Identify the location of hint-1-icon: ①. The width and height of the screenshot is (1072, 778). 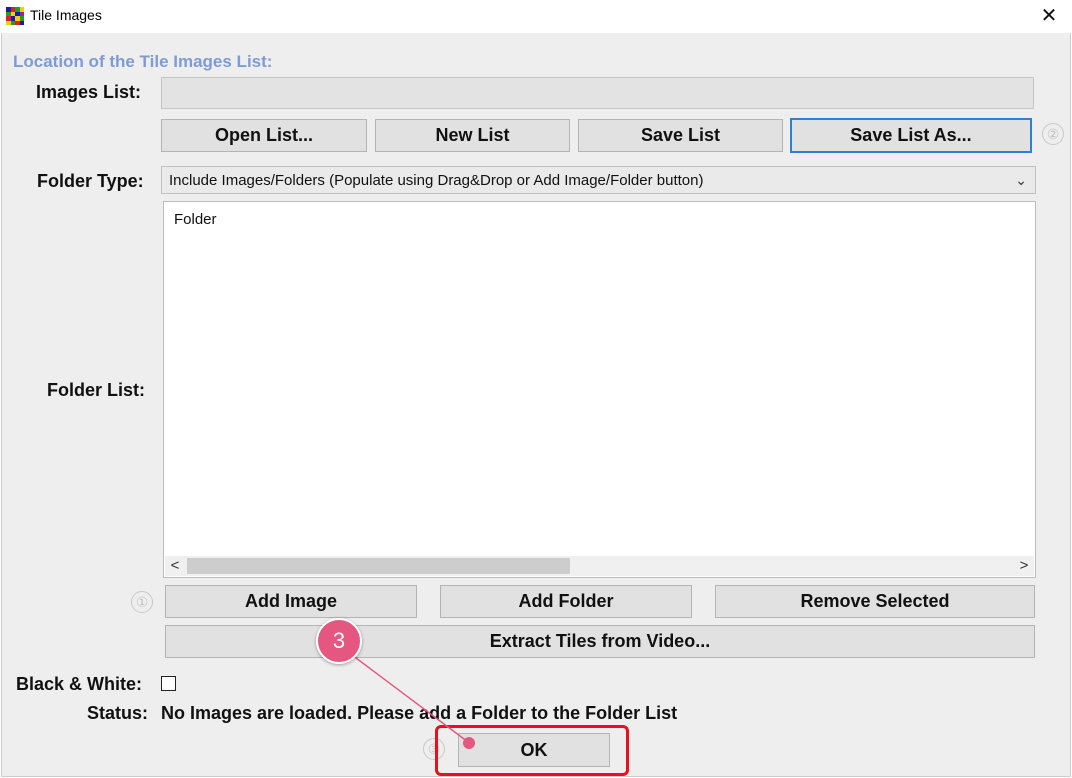
(142, 602).